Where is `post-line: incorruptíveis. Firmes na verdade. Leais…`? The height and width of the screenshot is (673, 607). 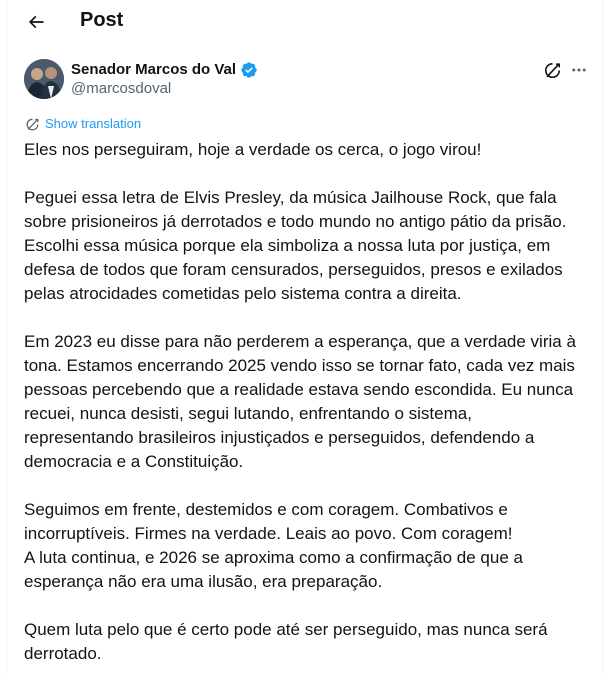 post-line: incorruptíveis. Firmes na verdade. Leais… is located at coordinates (268, 533).